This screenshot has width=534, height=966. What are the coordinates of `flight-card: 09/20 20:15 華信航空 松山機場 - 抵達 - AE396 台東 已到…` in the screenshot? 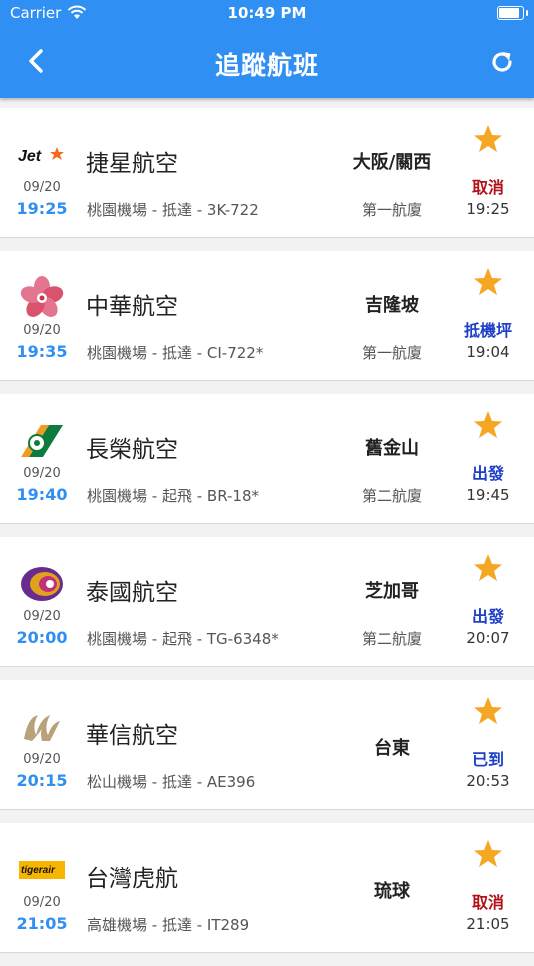 It's located at (267, 745).